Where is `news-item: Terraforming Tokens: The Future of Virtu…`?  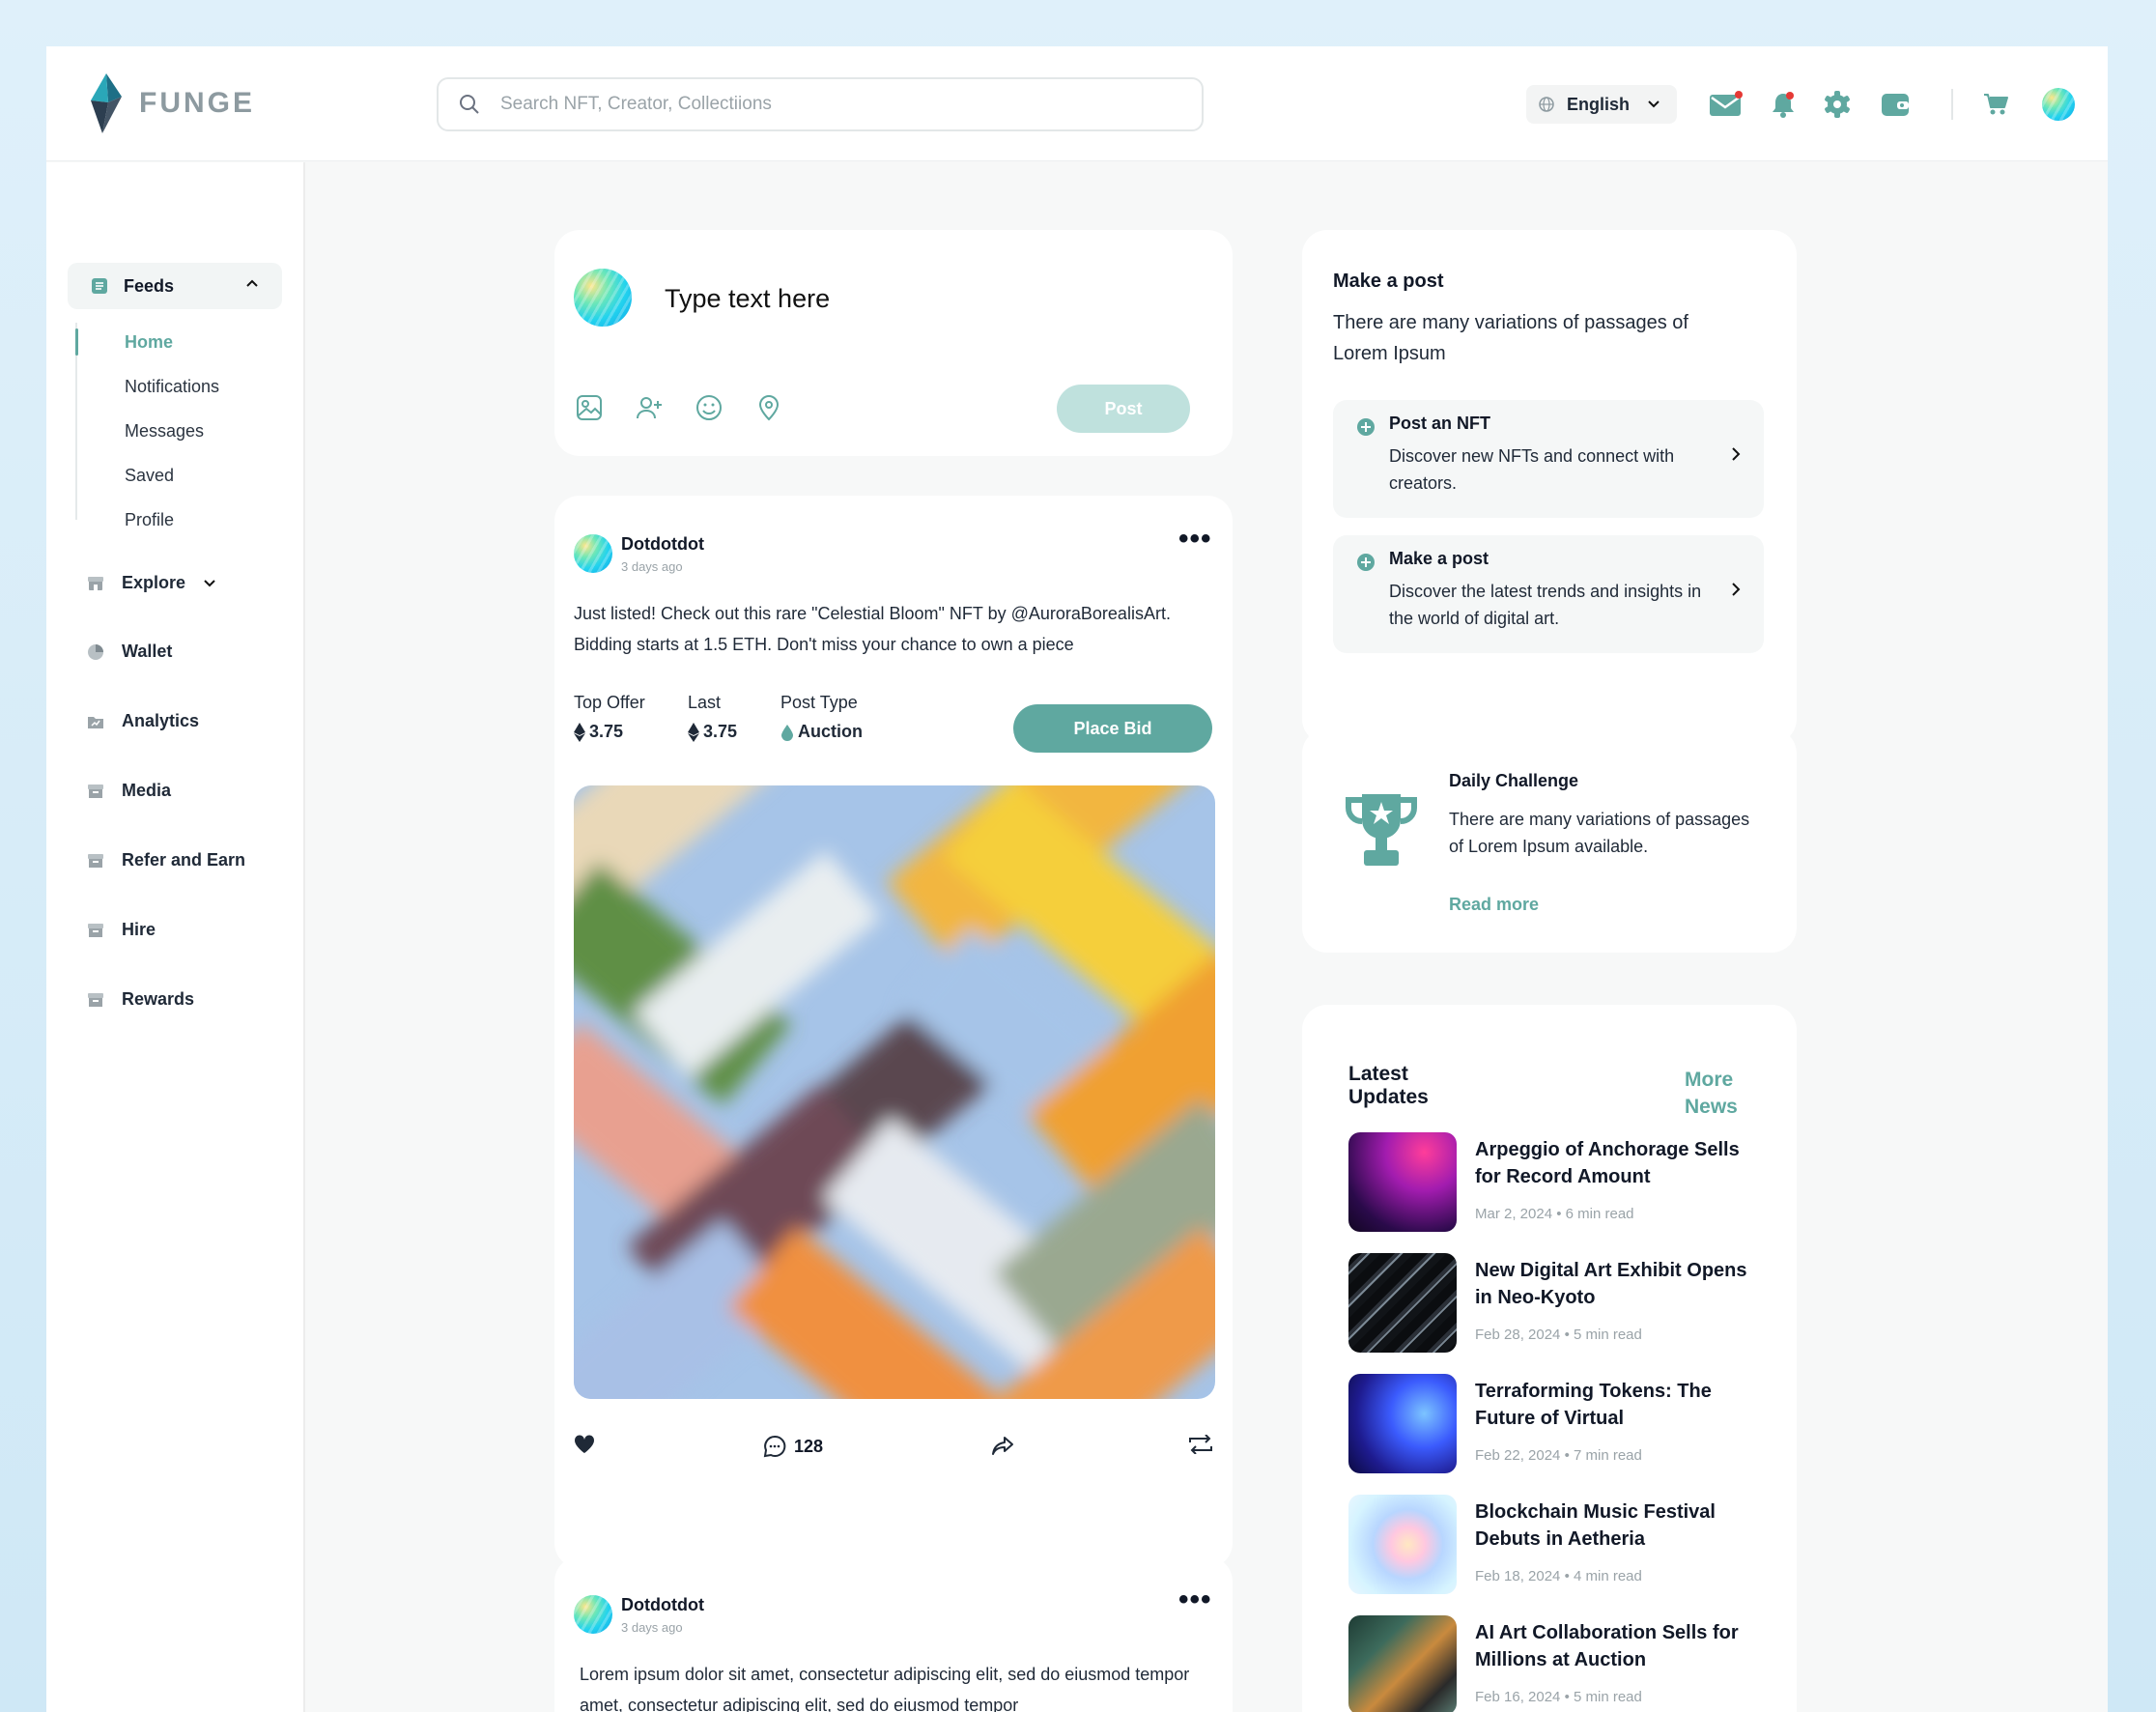
news-item: Terraforming Tokens: The Future of Virtu… is located at coordinates (1551, 1424).